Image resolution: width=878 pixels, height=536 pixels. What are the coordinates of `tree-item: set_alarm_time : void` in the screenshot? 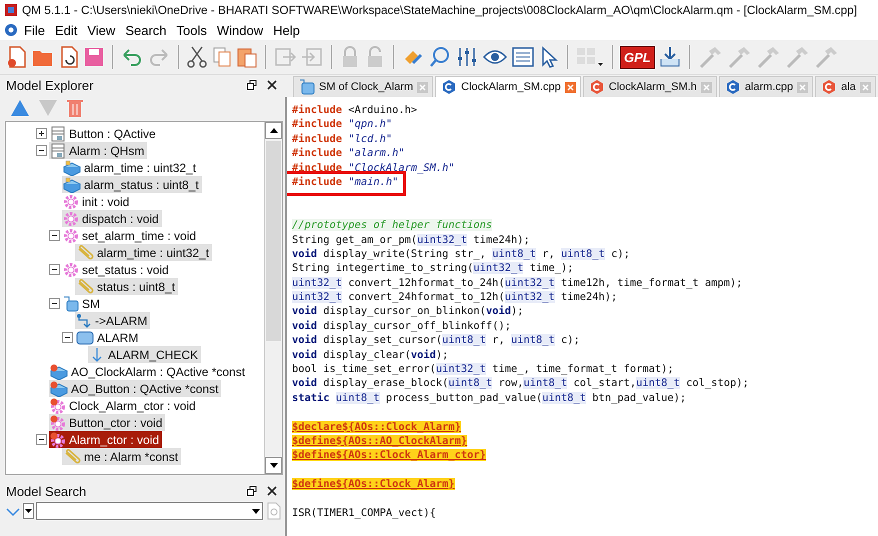 It's located at (131, 235).